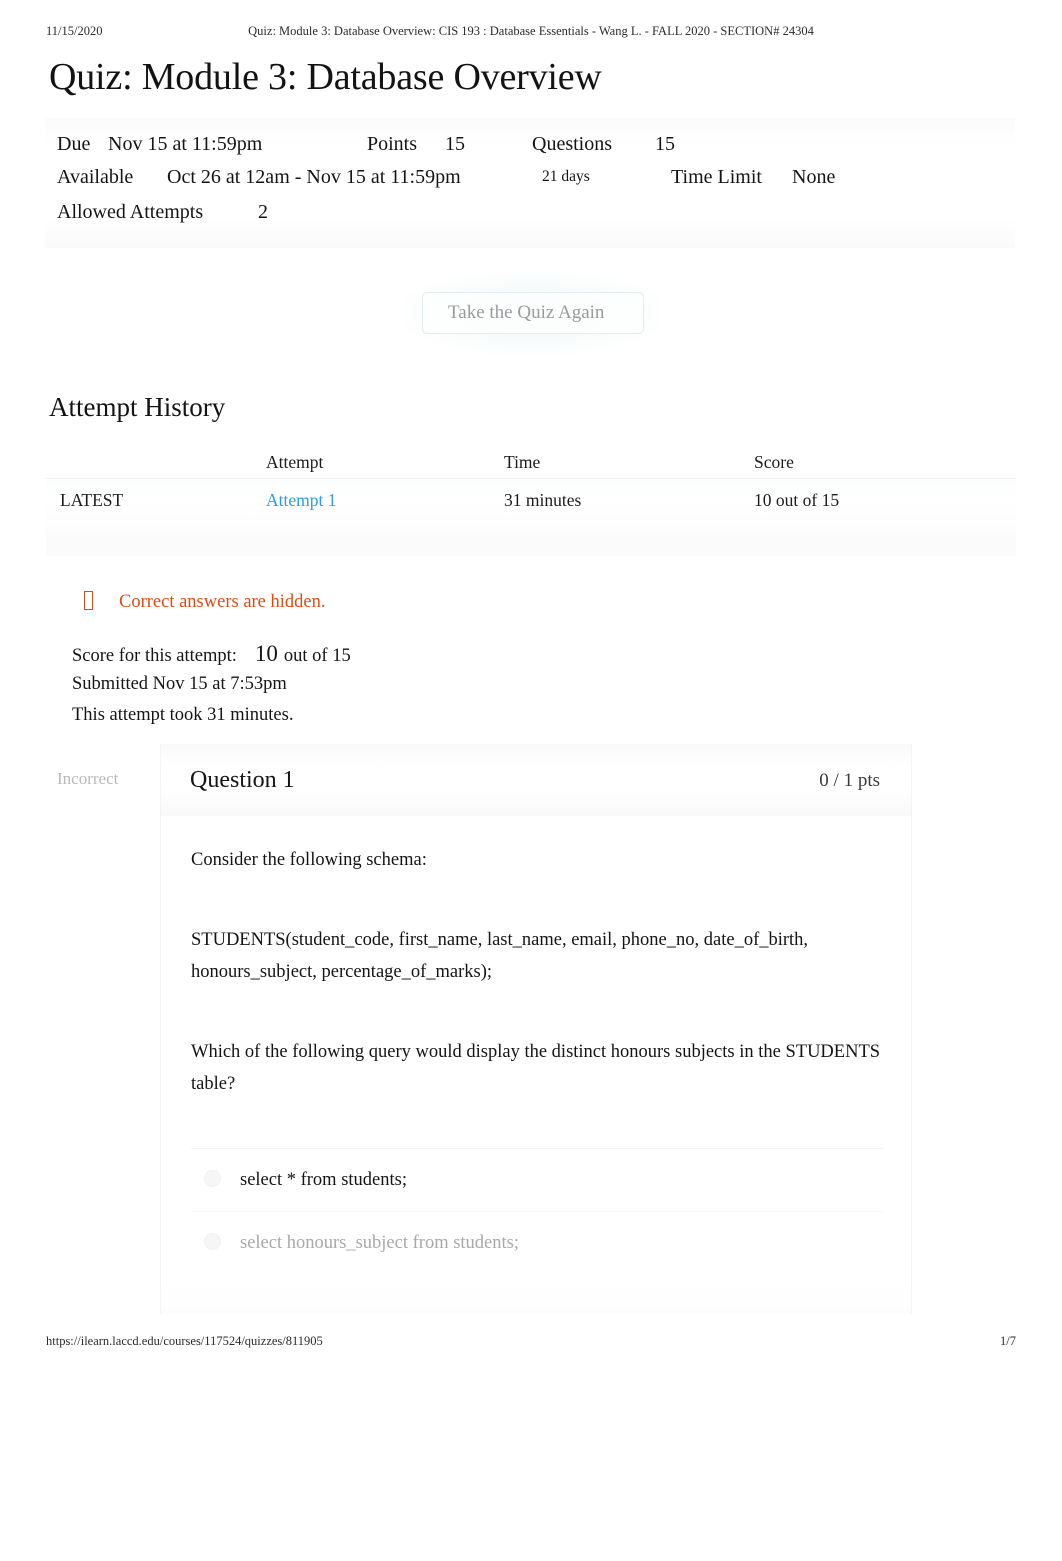  What do you see at coordinates (536, 780) in the screenshot?
I see `question-header: Question 1 0 / 1 pts` at bounding box center [536, 780].